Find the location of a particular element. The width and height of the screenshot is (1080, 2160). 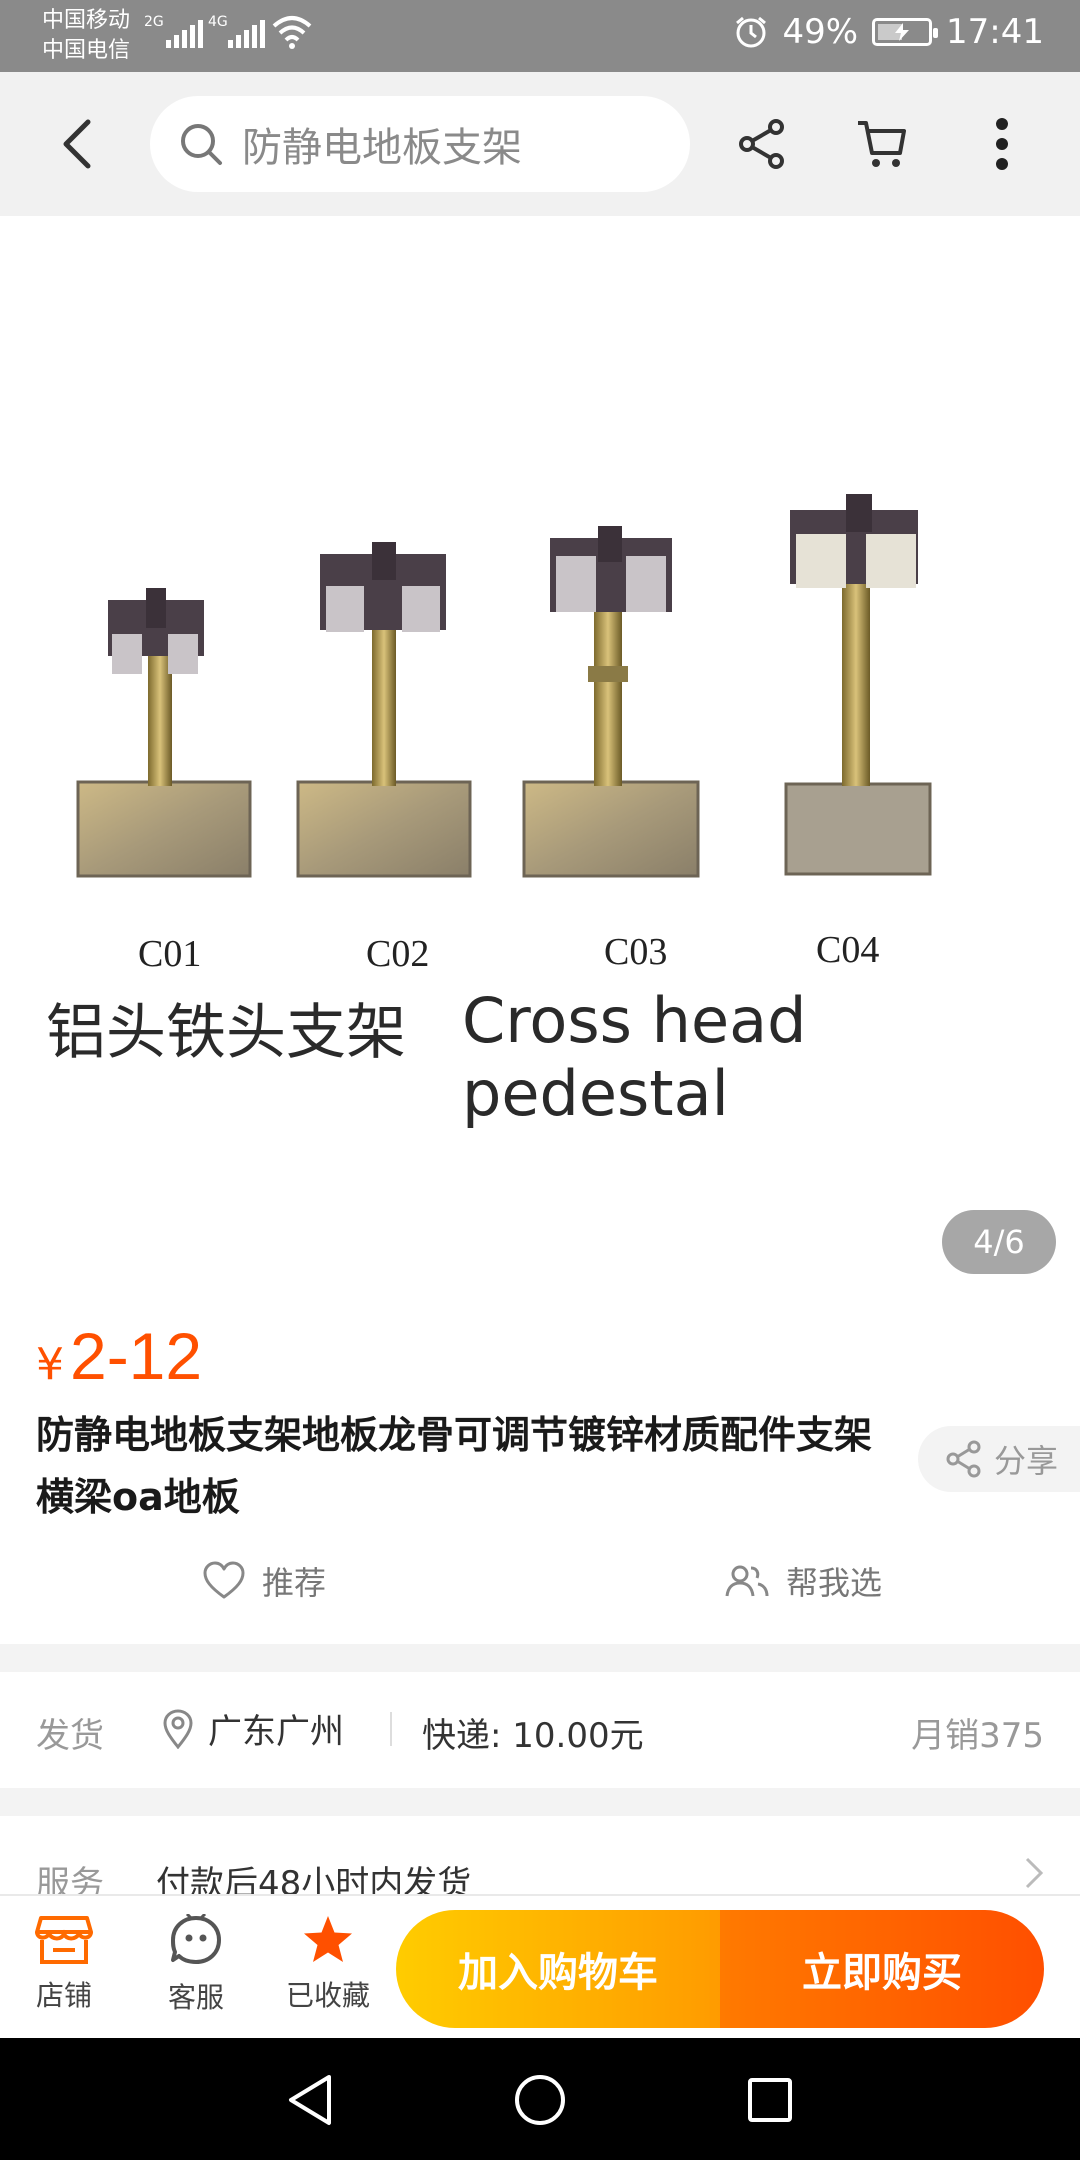

battery-icon is located at coordinates (905, 32).